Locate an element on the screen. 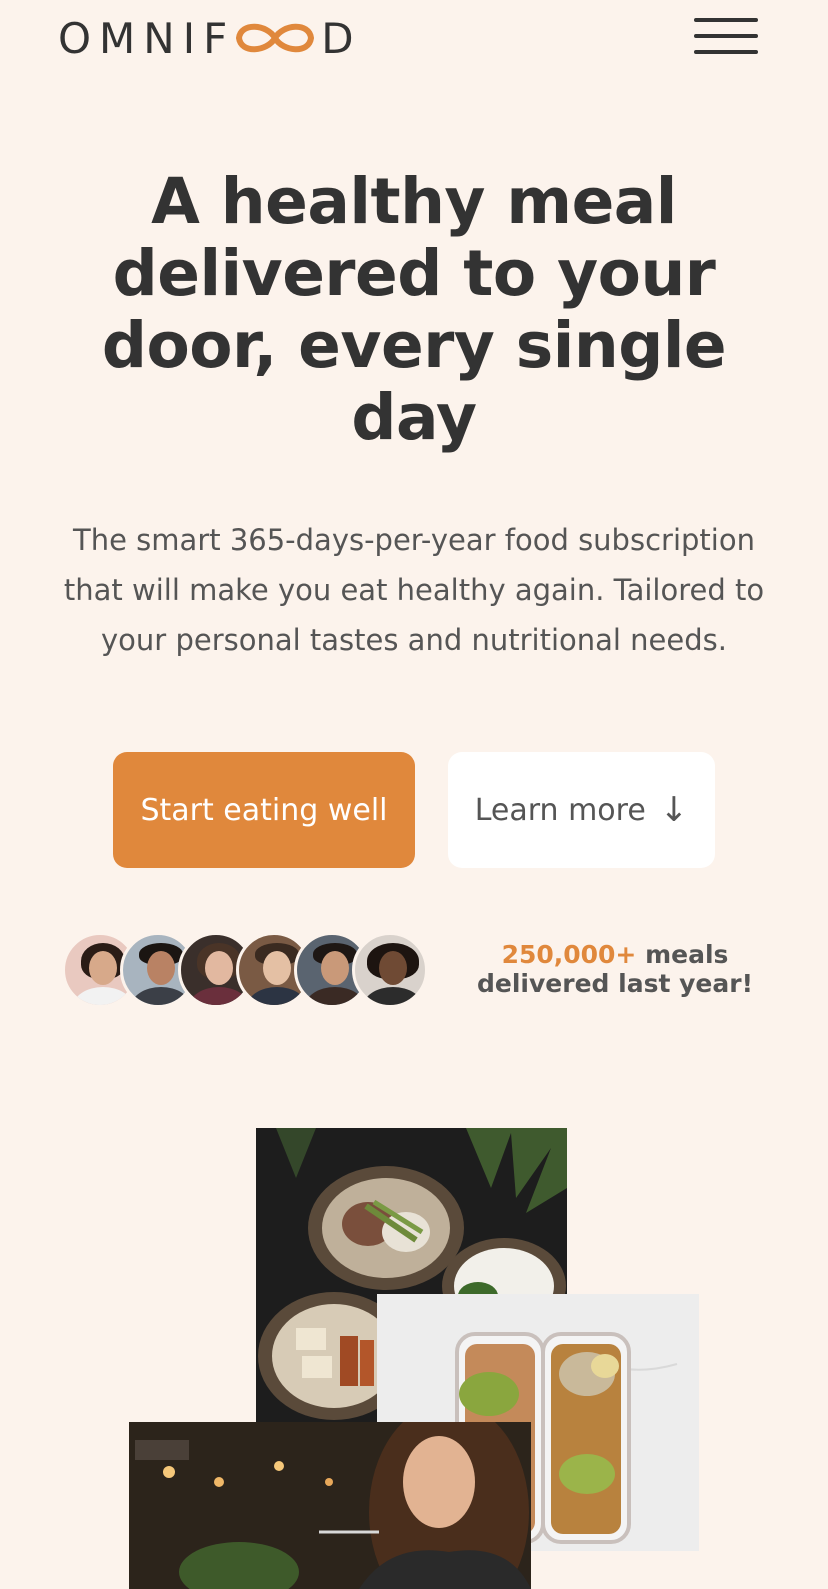  meals-delivered-text: 250,000+ meals delivered last year! is located at coordinates (615, 969).